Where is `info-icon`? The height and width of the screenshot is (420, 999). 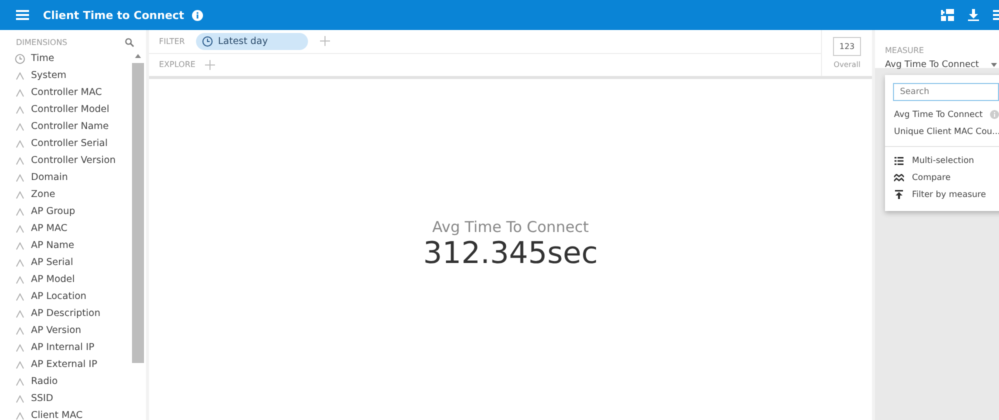
info-icon is located at coordinates (198, 15).